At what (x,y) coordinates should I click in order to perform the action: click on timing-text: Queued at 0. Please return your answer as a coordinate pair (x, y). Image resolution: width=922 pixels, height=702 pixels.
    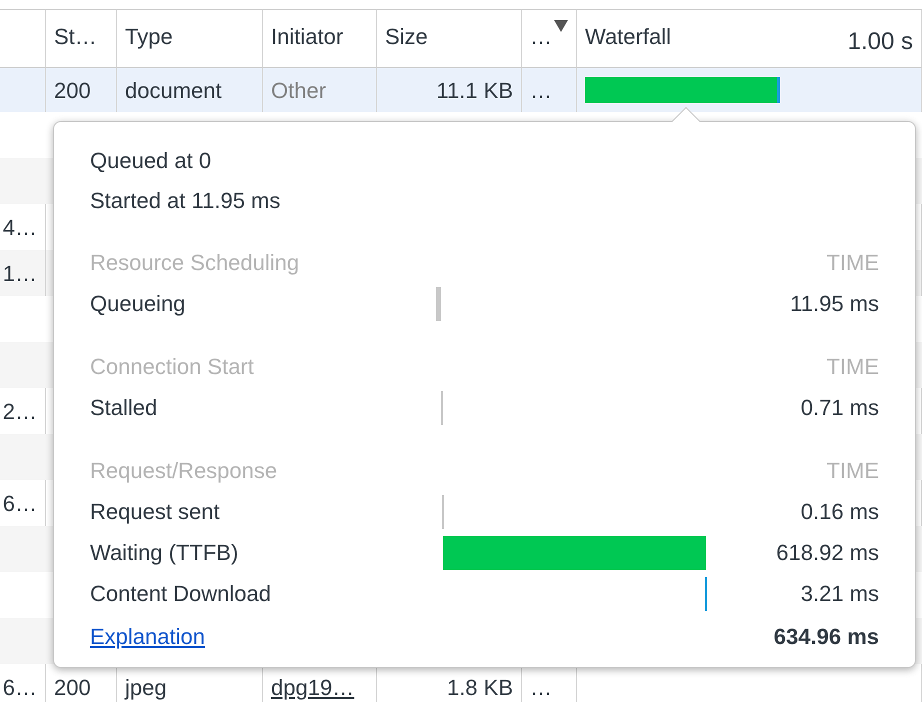
    Looking at the image, I should click on (151, 160).